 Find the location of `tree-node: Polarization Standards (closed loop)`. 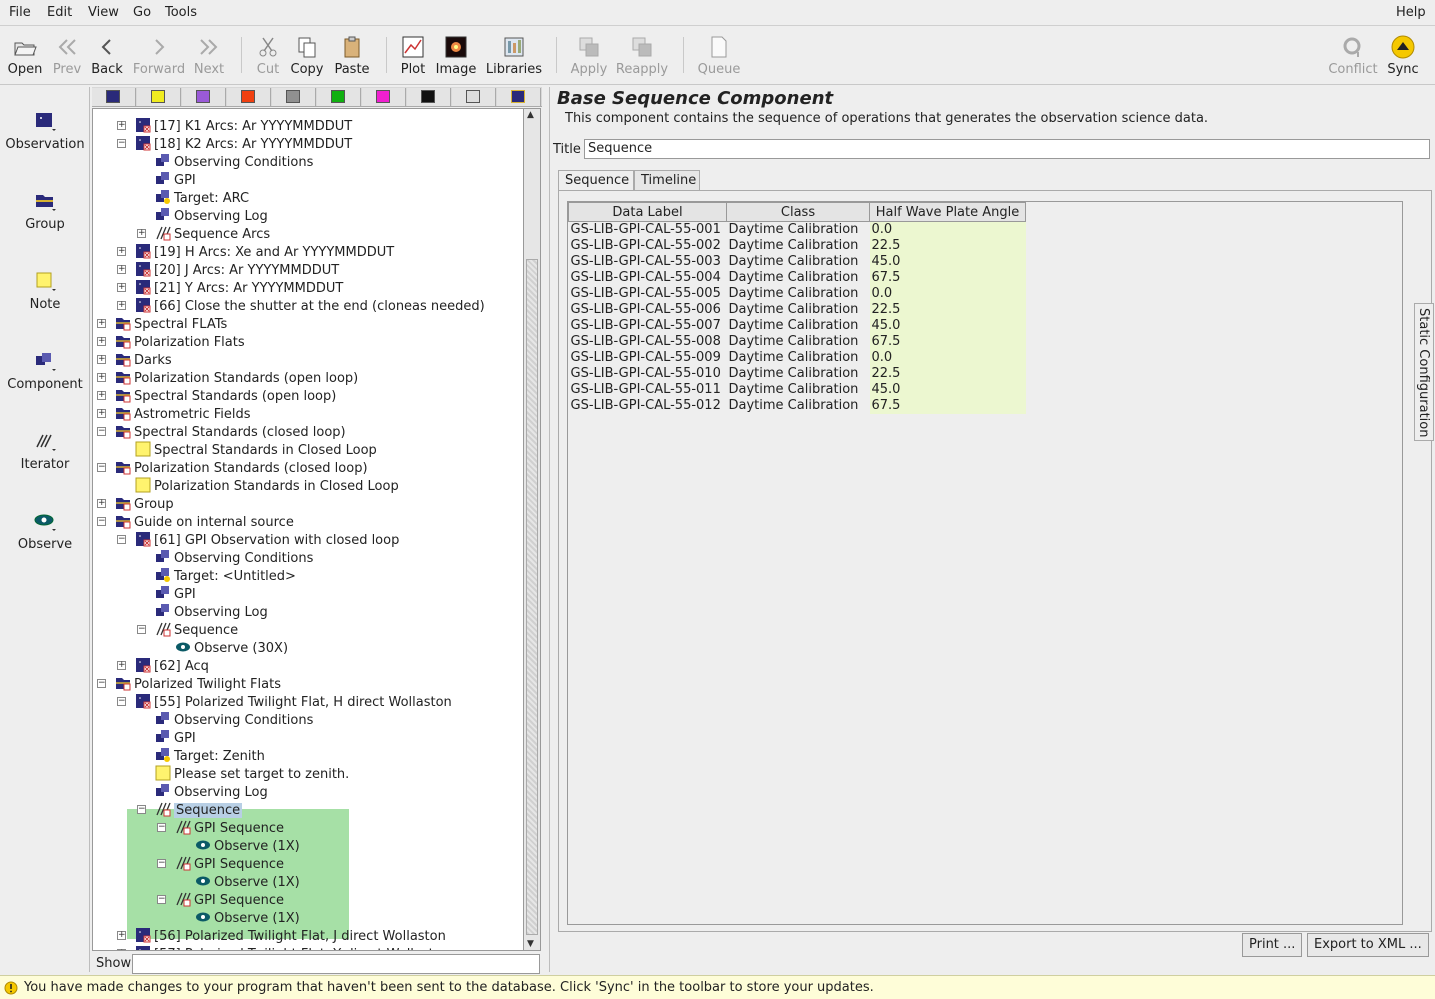

tree-node: Polarization Standards (closed loop) is located at coordinates (241, 468).